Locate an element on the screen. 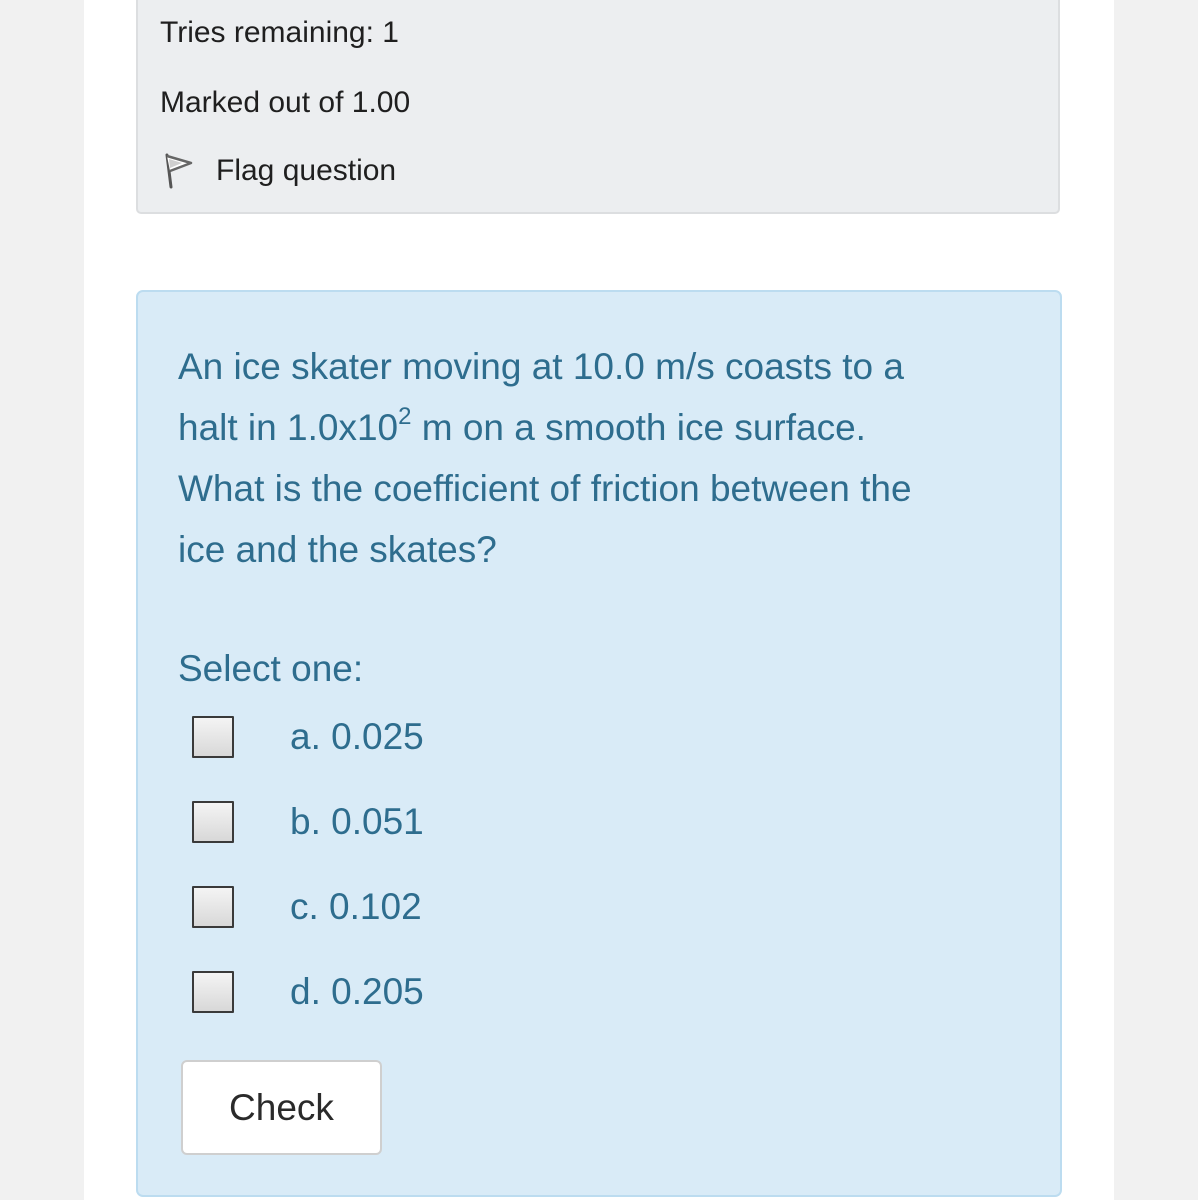  flag-question-label: Flag question is located at coordinates (306, 170).